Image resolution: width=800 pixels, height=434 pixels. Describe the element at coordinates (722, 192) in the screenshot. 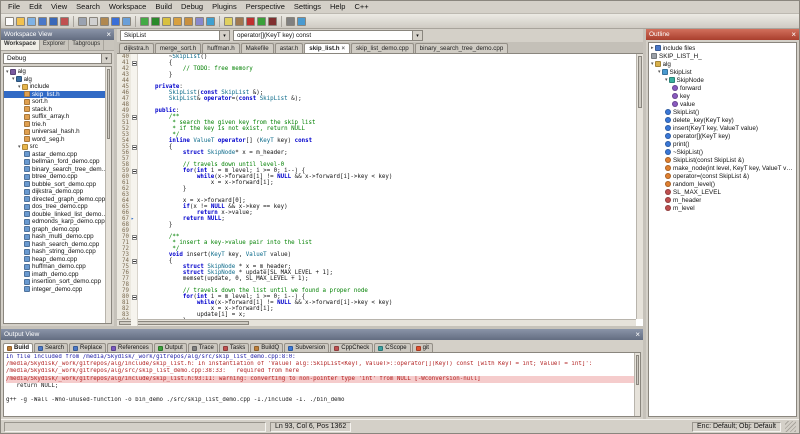

I see `outline-item: SL_MAX_LEVEL` at that location.